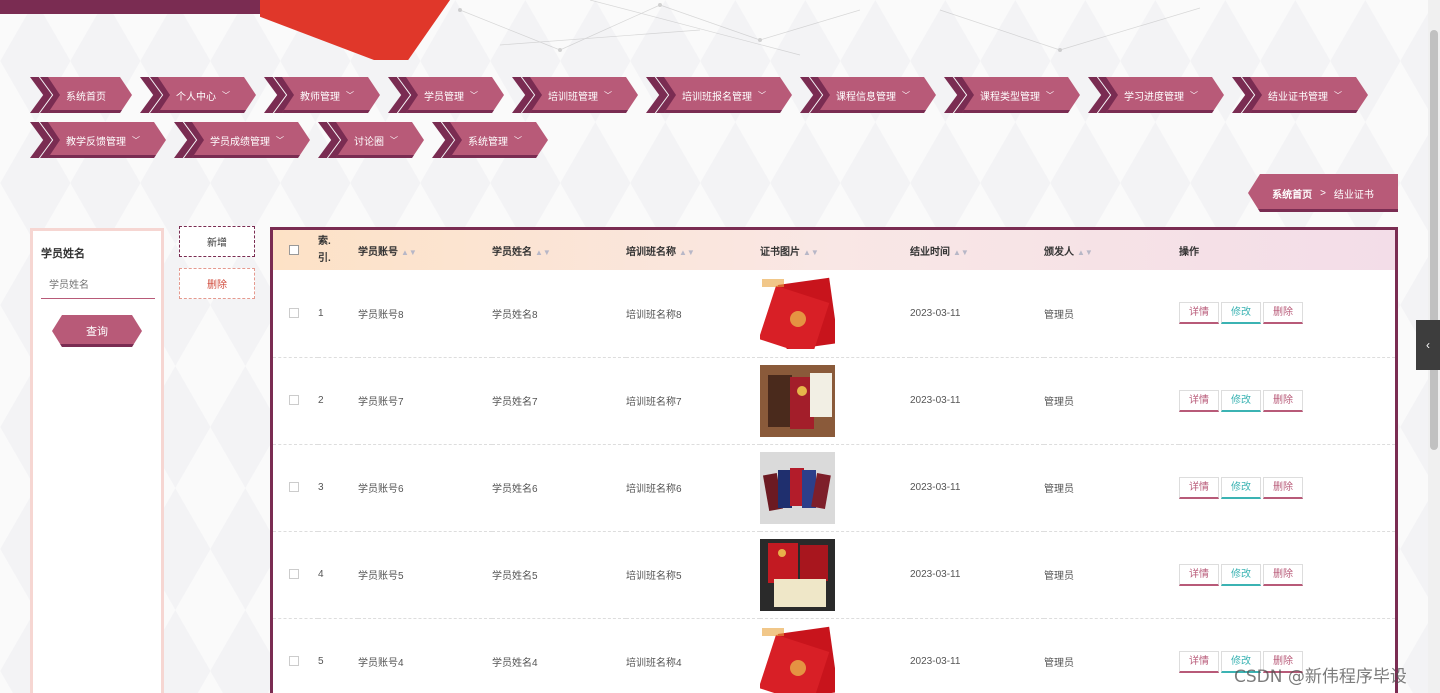 This screenshot has height=693, width=1440. I want to click on table-row: 2 学员账号7 学员姓名7 培训班名称7 2023-03-11 管理员 详情 修改 删除, so click(834, 400).